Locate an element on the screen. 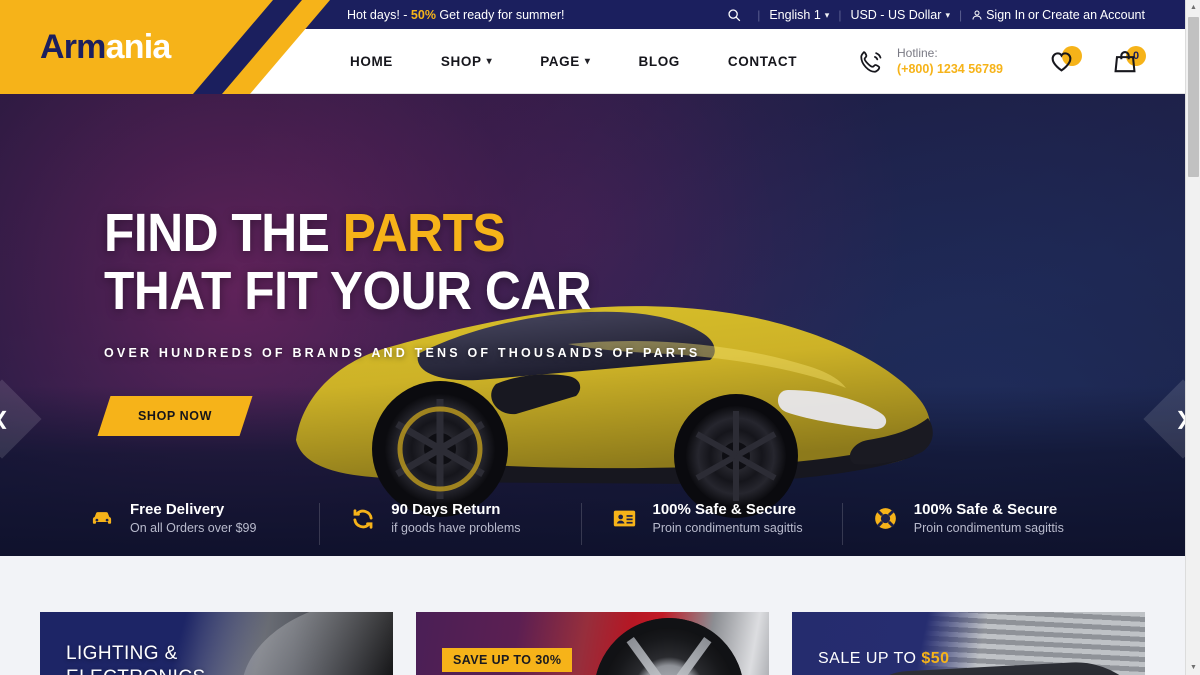 The width and height of the screenshot is (1200, 675). user-icon is located at coordinates (977, 15).